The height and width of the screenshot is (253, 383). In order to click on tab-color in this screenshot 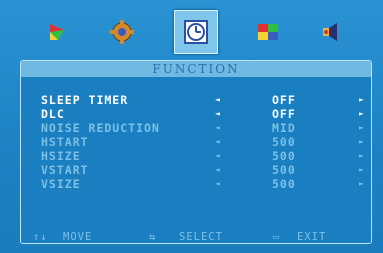, I will do `click(268, 32)`.